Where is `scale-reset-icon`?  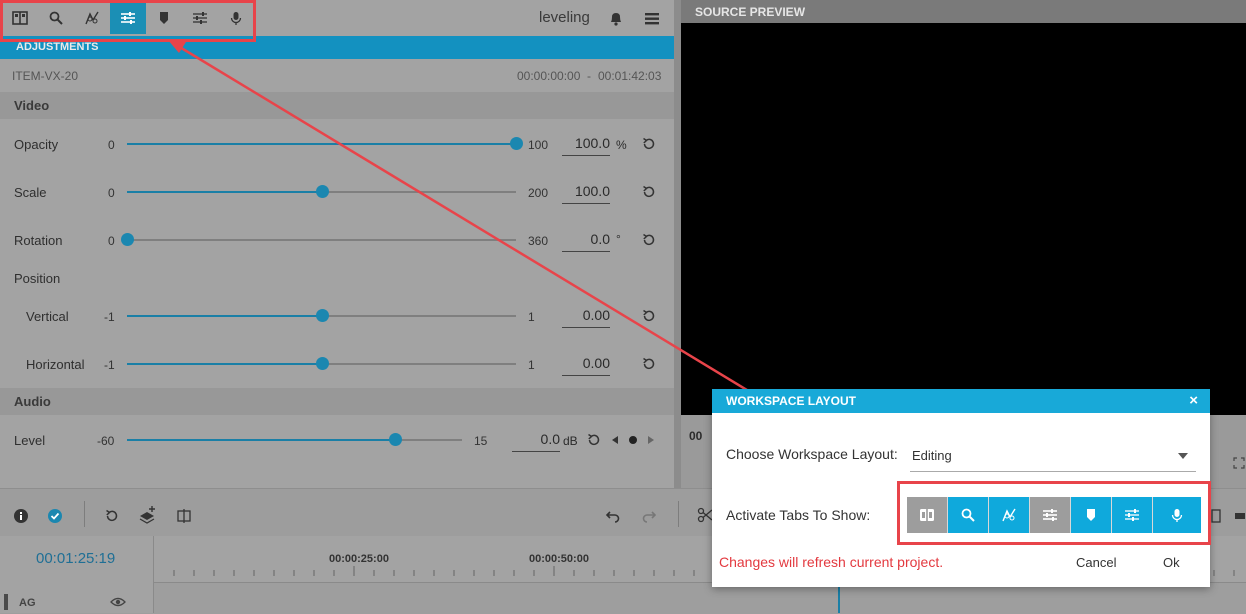 scale-reset-icon is located at coordinates (649, 192).